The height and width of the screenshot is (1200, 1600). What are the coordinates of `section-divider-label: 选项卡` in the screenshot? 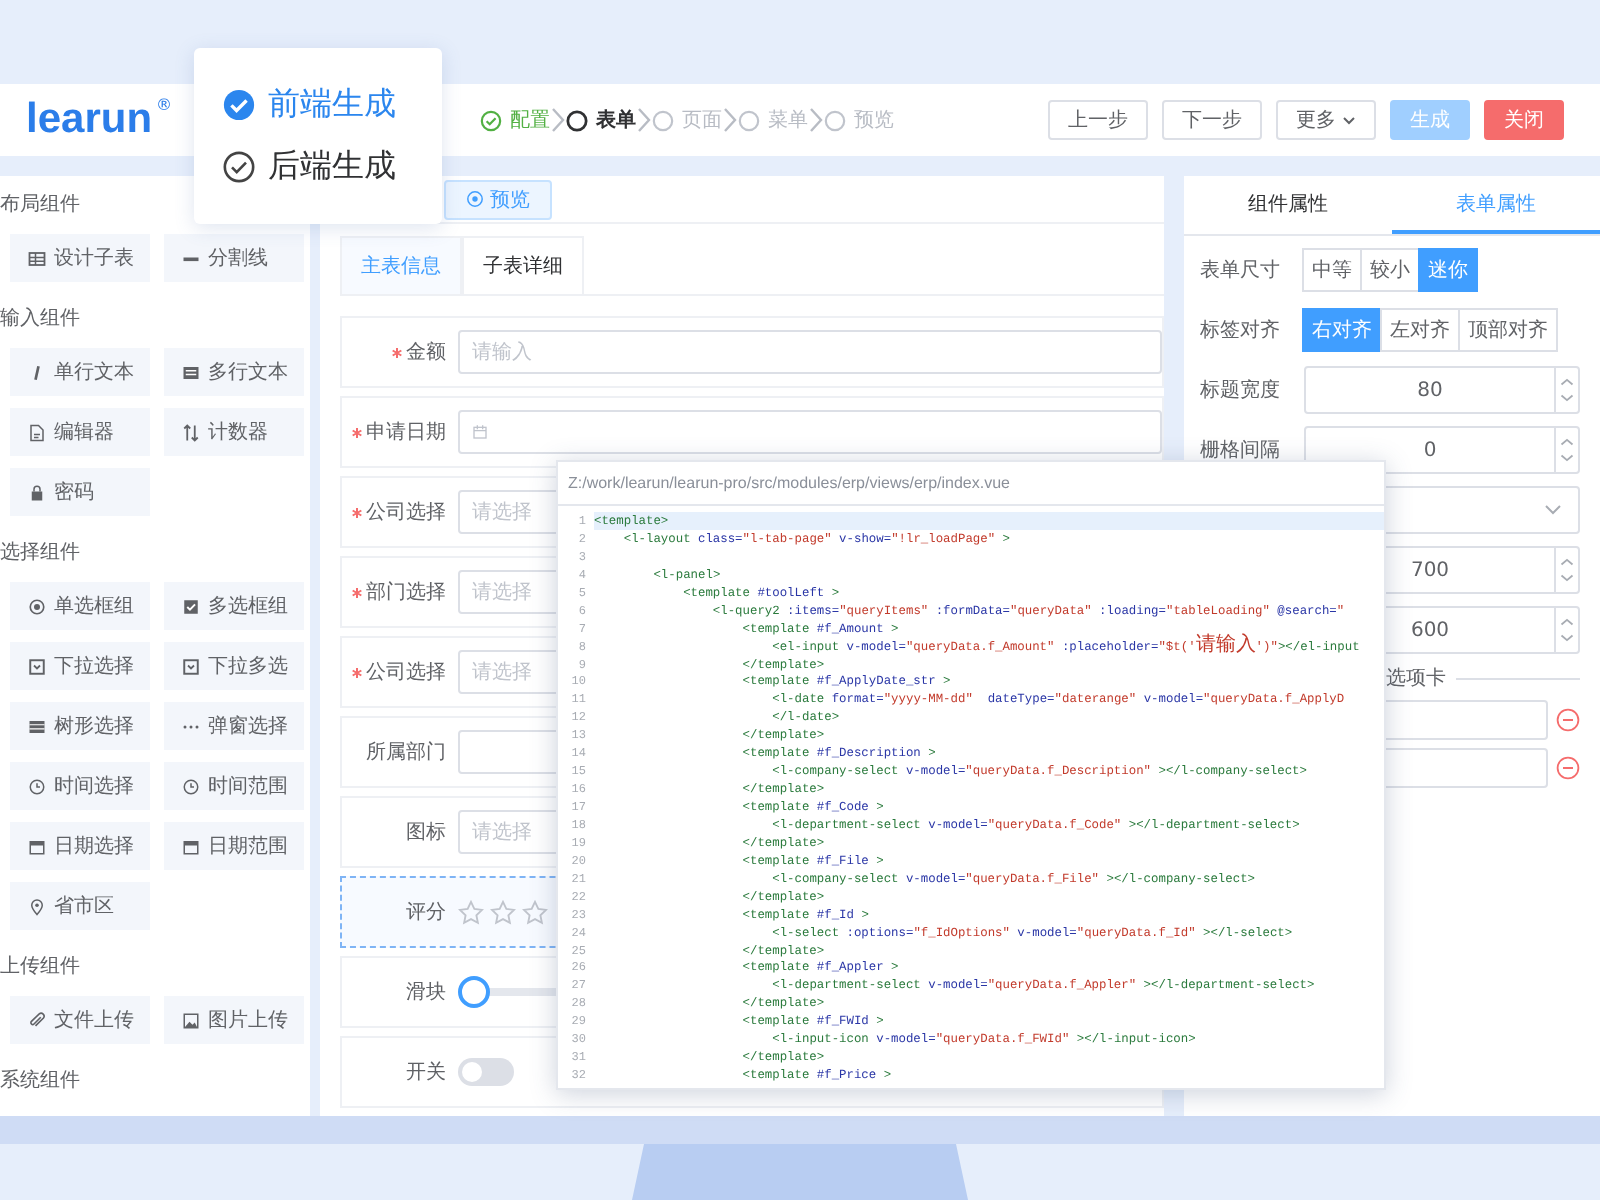 It's located at (1416, 678).